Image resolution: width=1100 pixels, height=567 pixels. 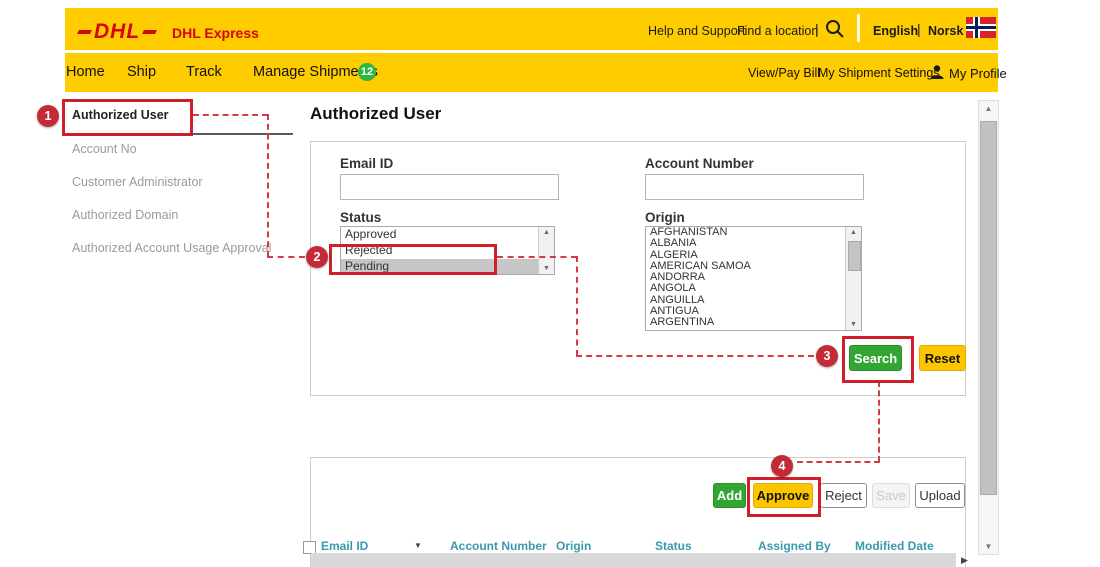 I want to click on help-and-support-link: Help and Support, so click(x=696, y=31).